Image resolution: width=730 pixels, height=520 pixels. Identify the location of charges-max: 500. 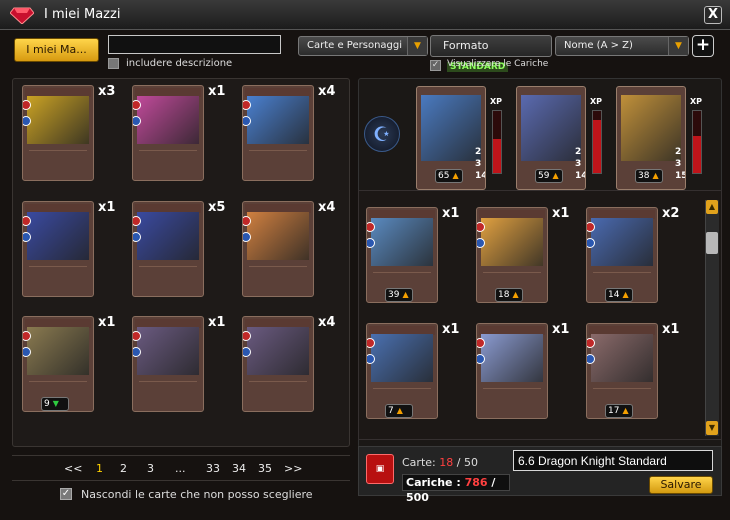
(417, 497).